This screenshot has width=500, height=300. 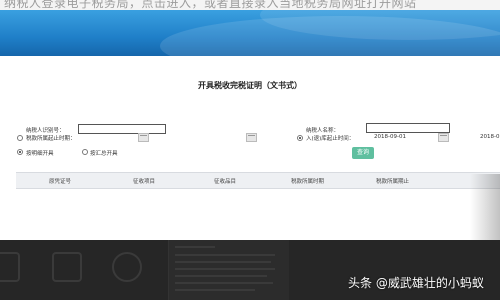 I want to click on taxpayer-id-input, so click(x=122, y=129).